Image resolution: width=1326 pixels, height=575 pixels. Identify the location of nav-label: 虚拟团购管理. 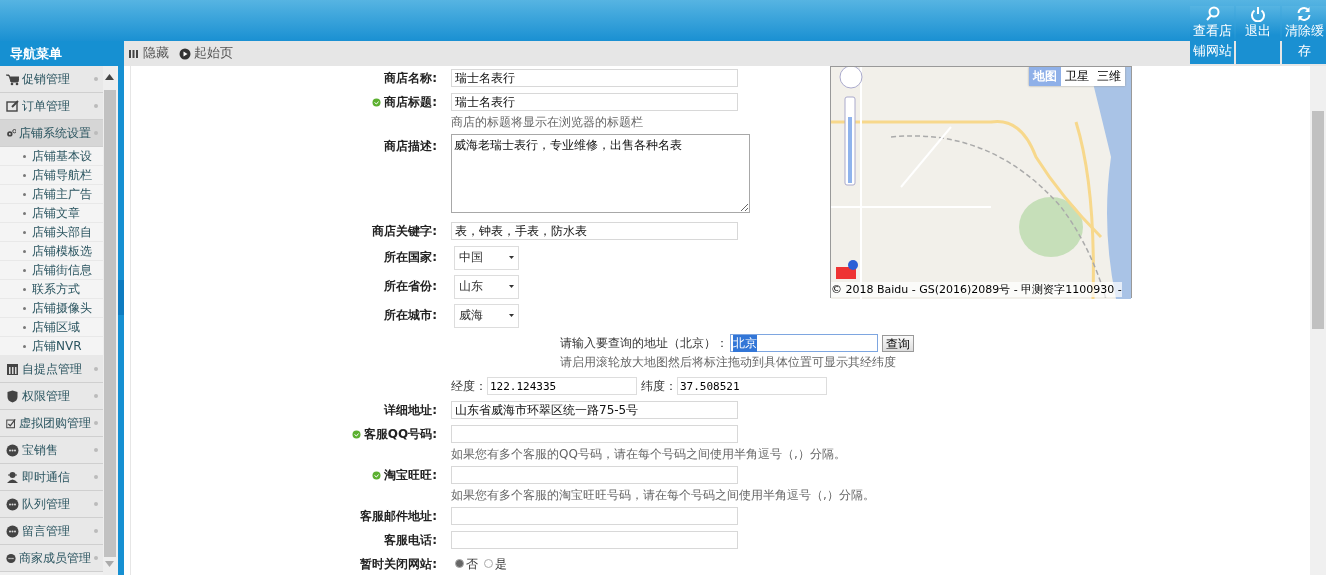
(55, 423).